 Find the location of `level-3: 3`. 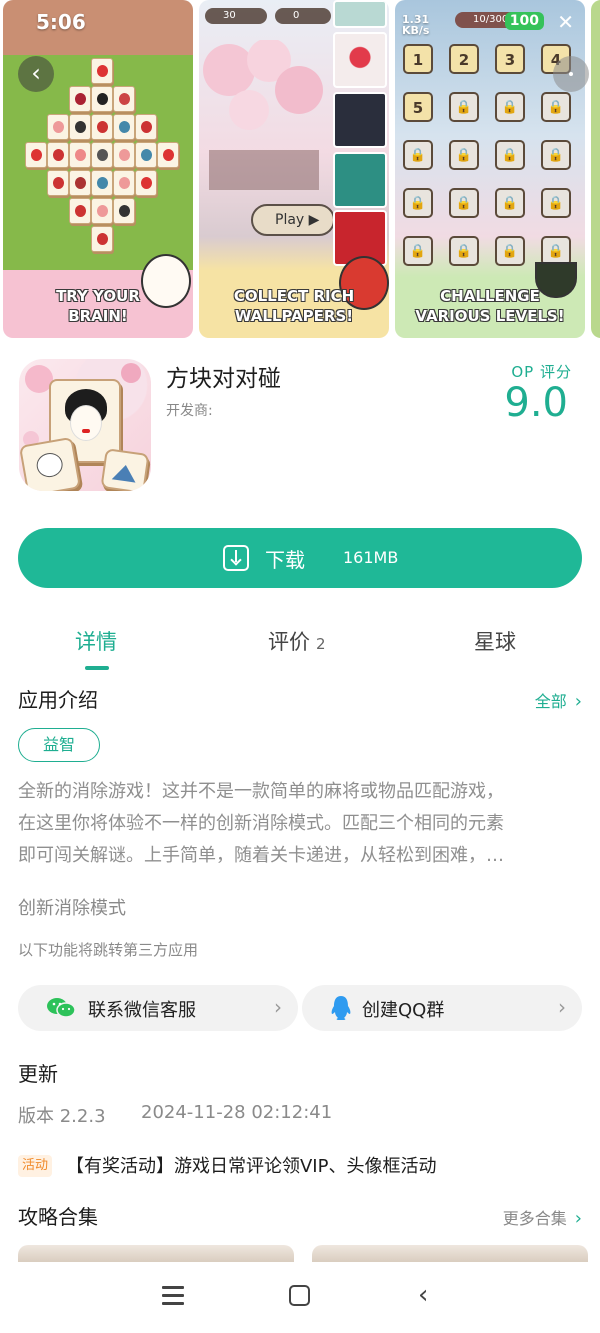

level-3: 3 is located at coordinates (510, 59).